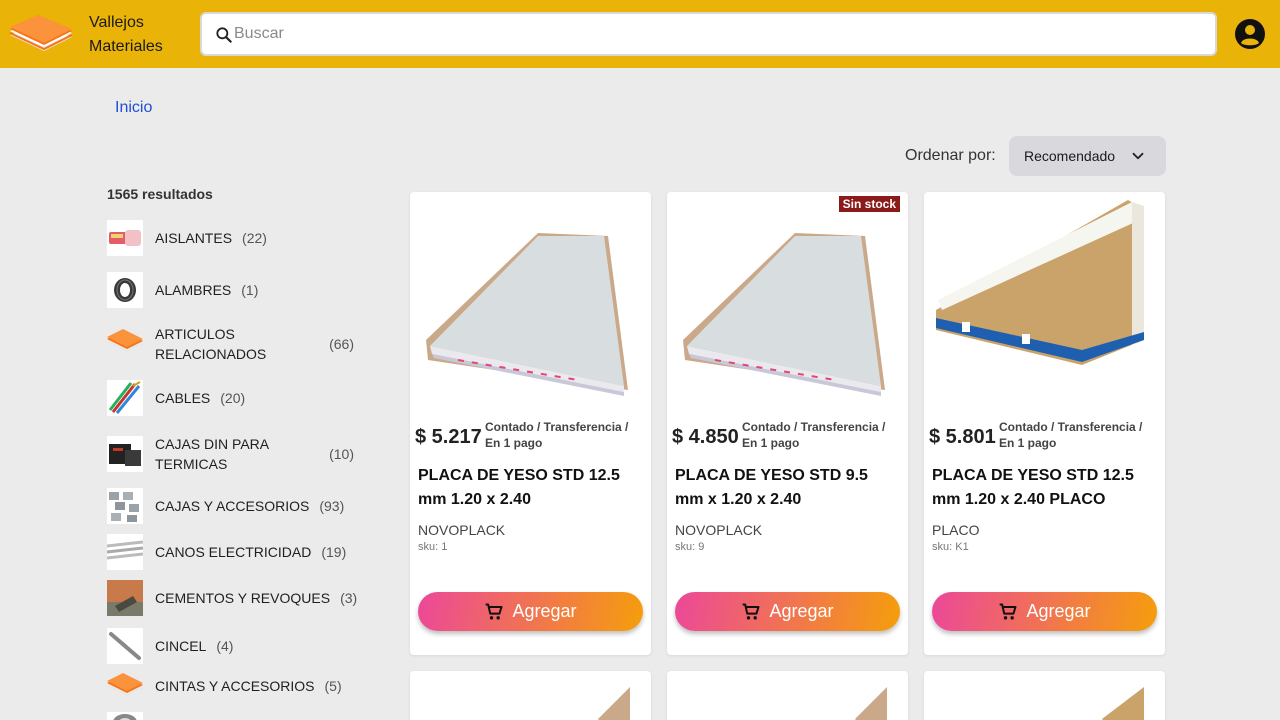  Describe the element at coordinates (224, 35) in the screenshot. I see `search-icon` at that location.